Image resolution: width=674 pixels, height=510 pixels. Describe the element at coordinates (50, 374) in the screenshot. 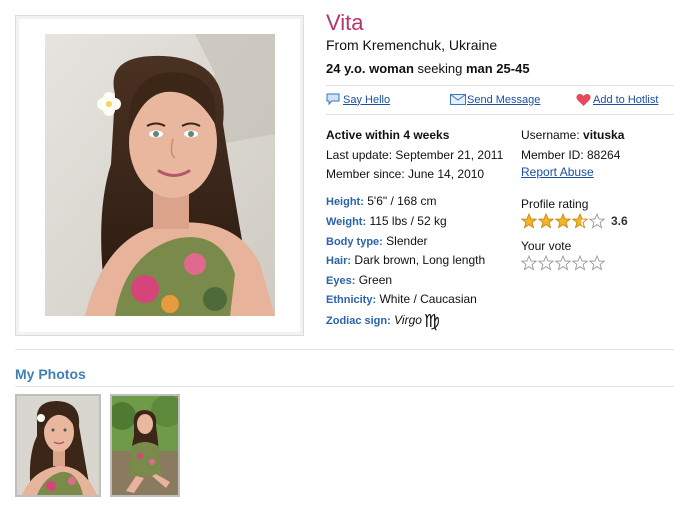

I see `my-photos-title: My Photos` at that location.